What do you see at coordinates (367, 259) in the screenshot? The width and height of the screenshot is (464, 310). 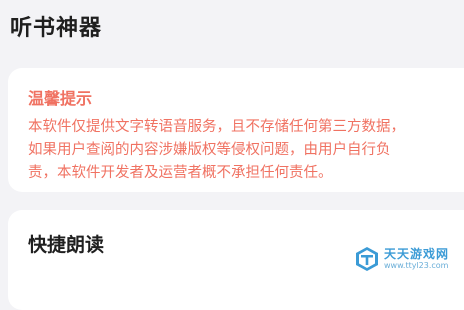 I see `tt-logo-icon` at bounding box center [367, 259].